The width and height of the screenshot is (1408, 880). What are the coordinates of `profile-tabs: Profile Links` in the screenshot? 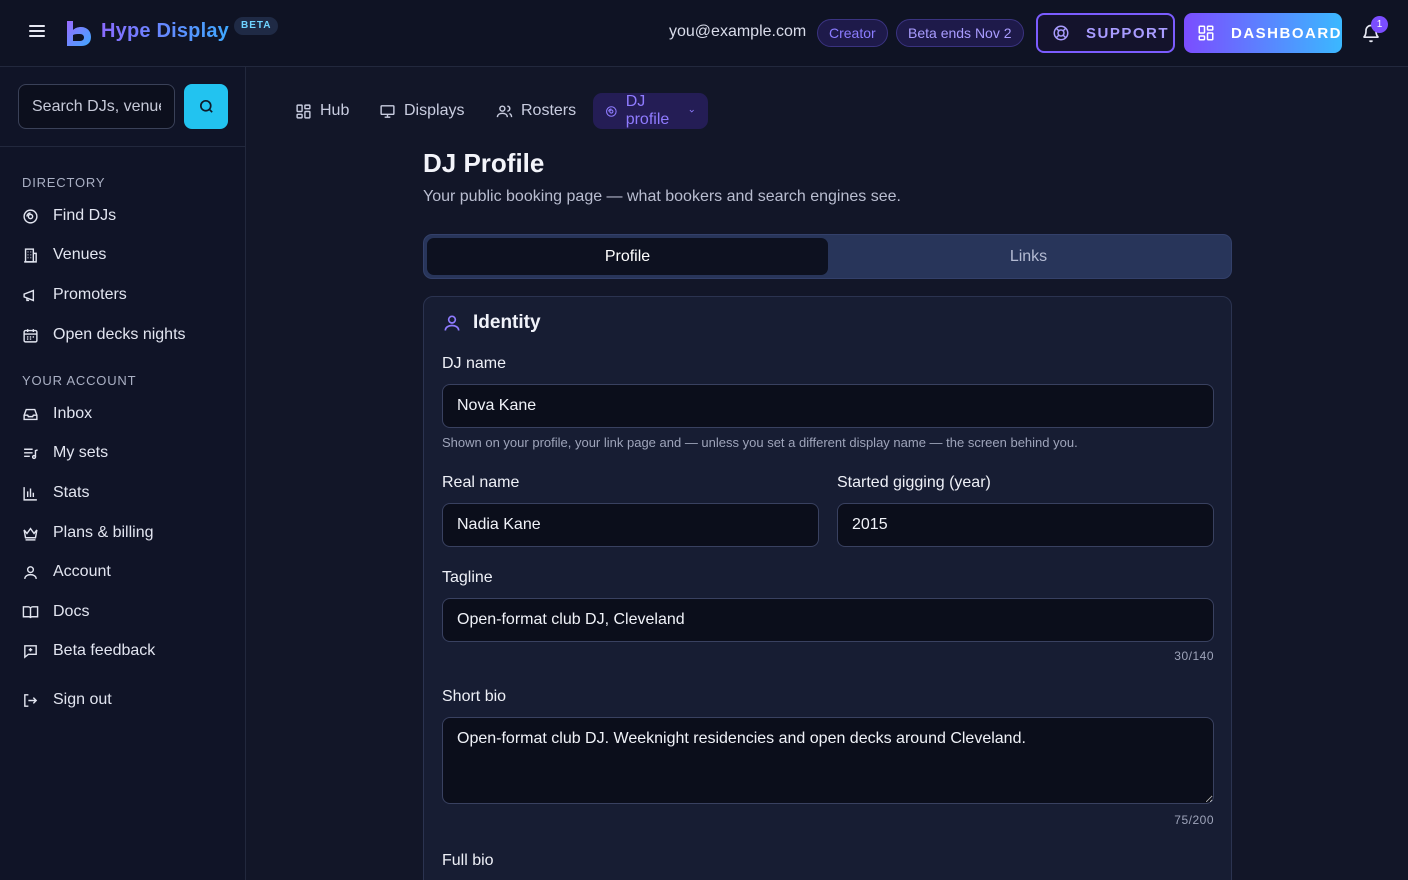 It's located at (827, 256).